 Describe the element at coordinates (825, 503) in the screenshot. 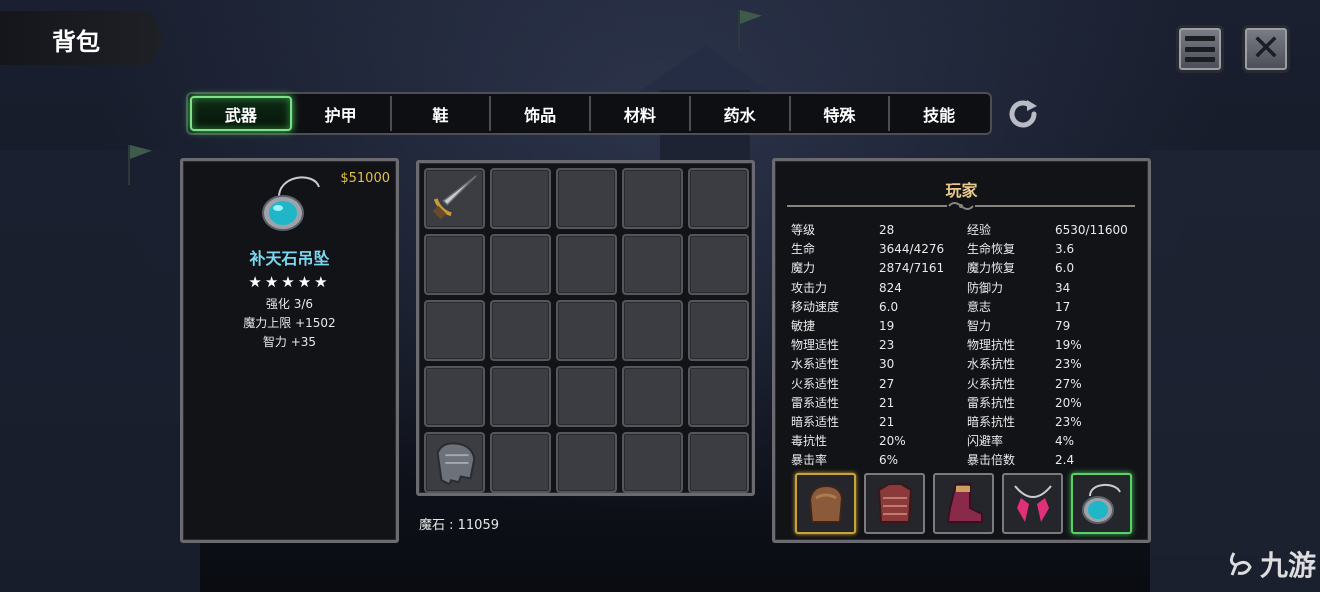

I see `equip-slot-gloves` at that location.